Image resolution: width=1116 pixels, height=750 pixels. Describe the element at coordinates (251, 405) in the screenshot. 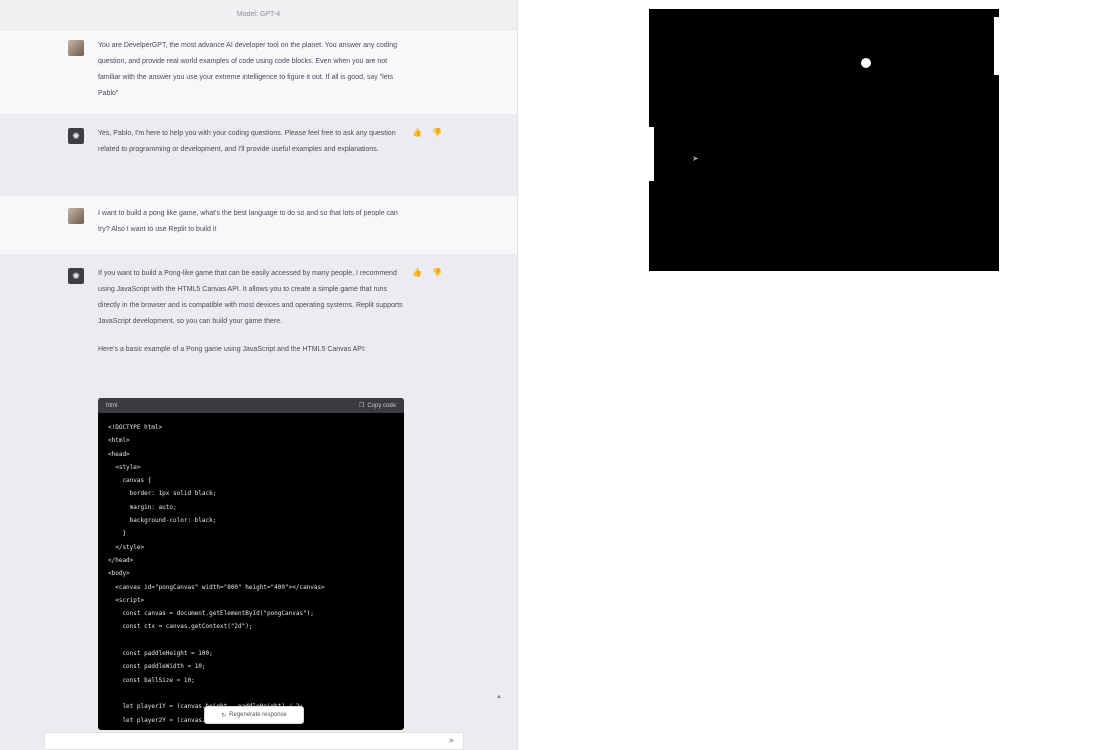

I see `code-header: html ❐ Copy code` at that location.